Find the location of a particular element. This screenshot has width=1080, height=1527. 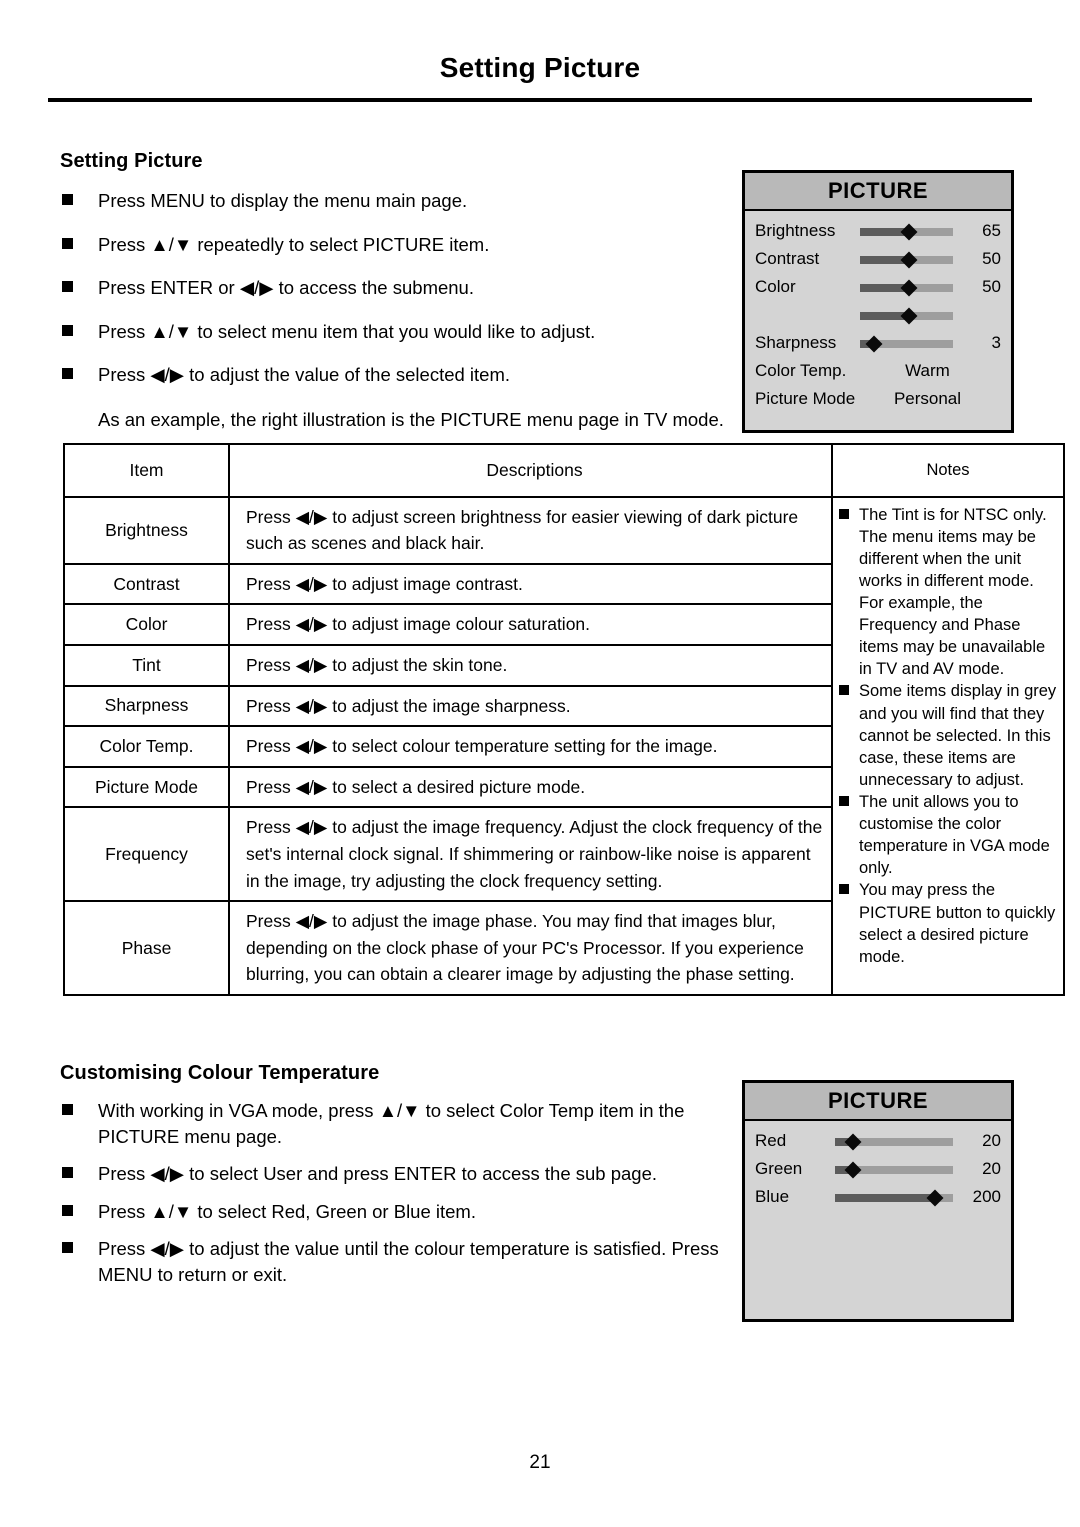

contrast-slider is located at coordinates (906, 259).